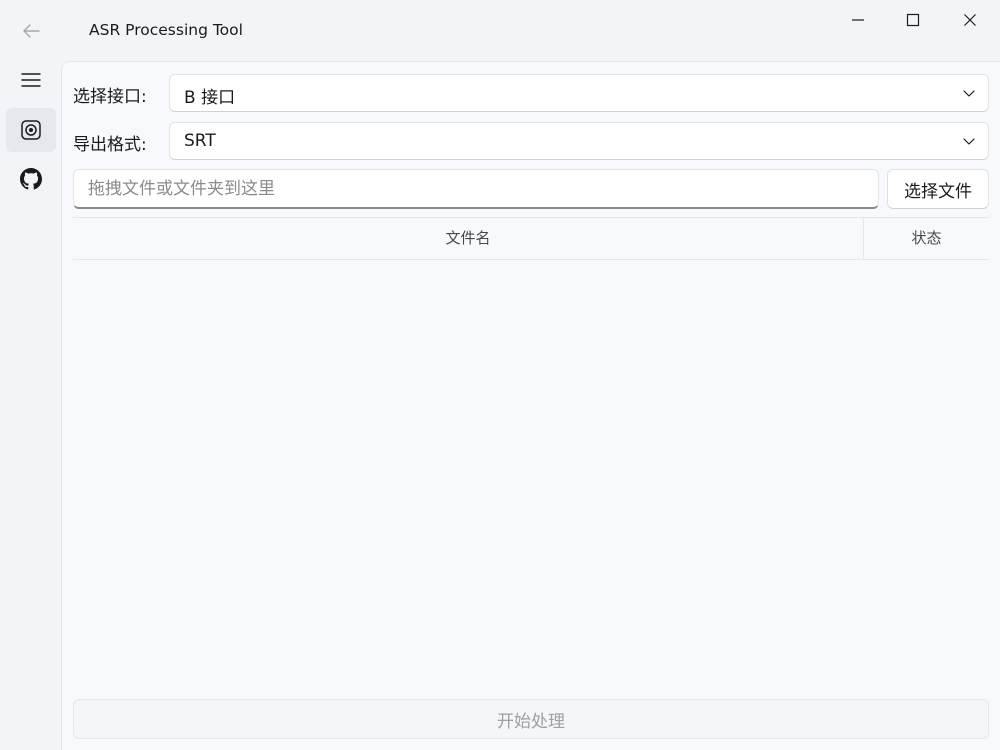 Image resolution: width=1000 pixels, height=750 pixels. What do you see at coordinates (476, 189) in the screenshot?
I see `file-drop-input` at bounding box center [476, 189].